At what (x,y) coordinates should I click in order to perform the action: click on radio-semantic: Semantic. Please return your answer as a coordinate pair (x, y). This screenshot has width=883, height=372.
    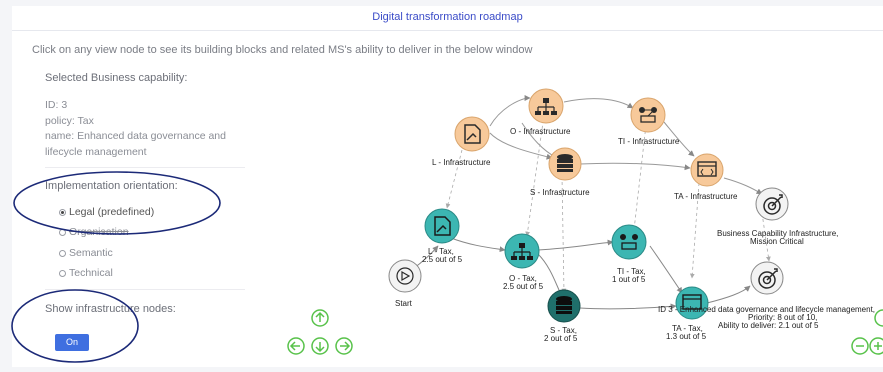
    Looking at the image, I should click on (86, 253).